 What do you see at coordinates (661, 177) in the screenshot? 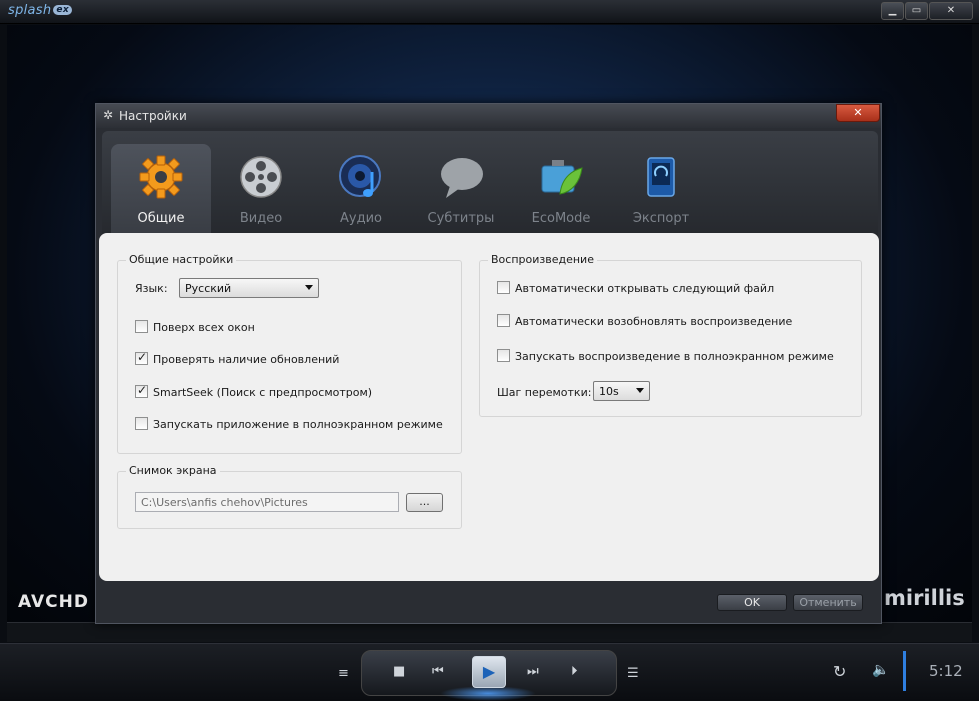
I see `export-device-icon` at bounding box center [661, 177].